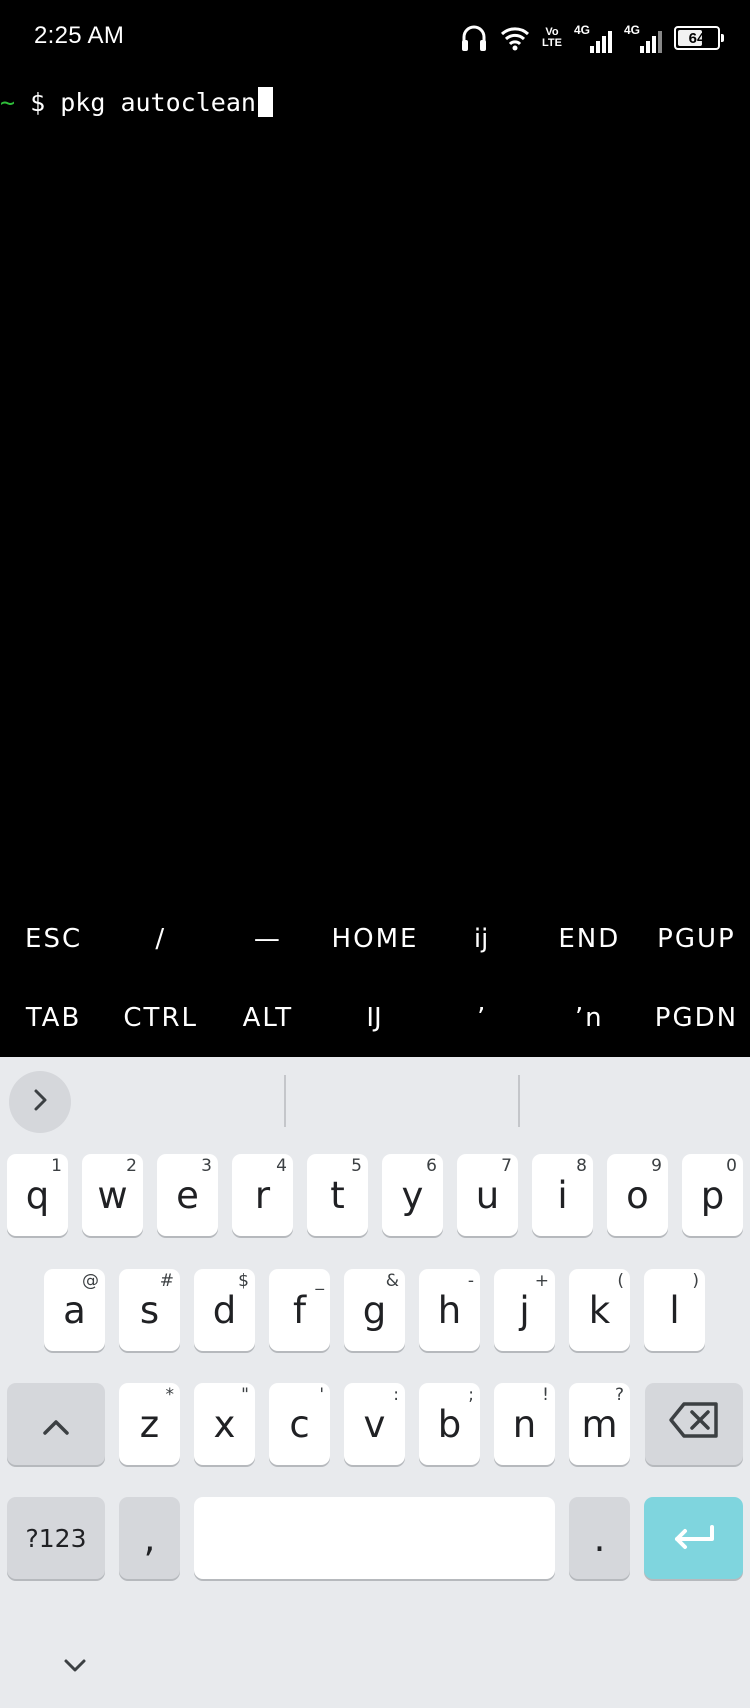 This screenshot has height=1708, width=750. Describe the element at coordinates (321, 1395) in the screenshot. I see `key-hint: '` at that location.